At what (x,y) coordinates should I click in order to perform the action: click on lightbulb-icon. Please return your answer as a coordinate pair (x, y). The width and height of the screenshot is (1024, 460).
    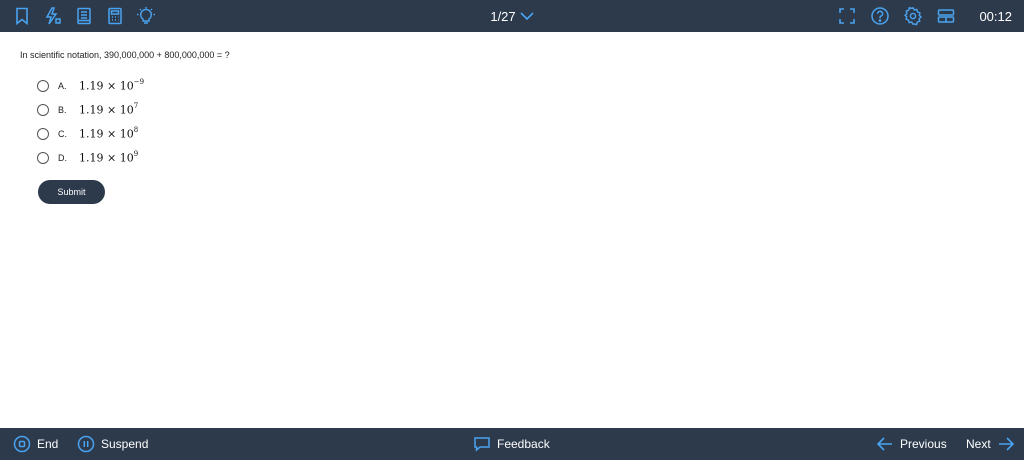
    Looking at the image, I should click on (146, 16).